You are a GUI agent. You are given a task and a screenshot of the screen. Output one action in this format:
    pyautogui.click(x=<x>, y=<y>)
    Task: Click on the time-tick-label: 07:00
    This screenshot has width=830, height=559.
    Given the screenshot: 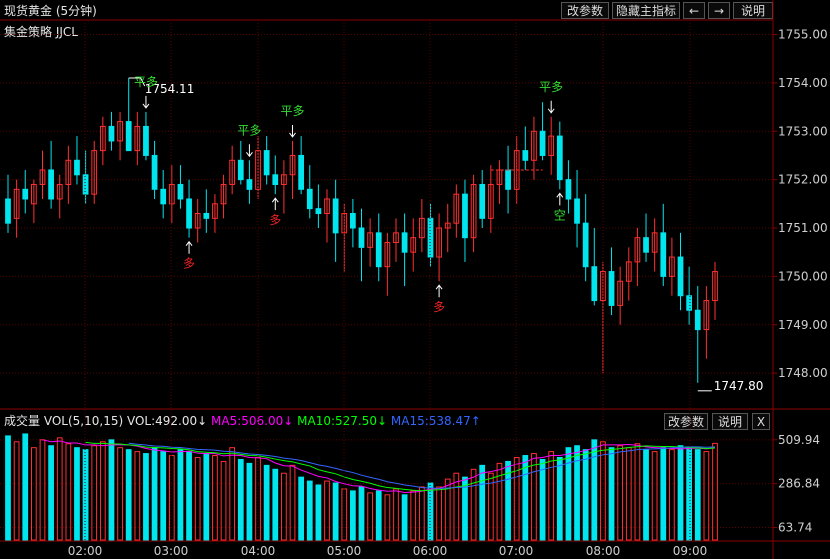 What is the action you would take?
    pyautogui.click(x=516, y=551)
    